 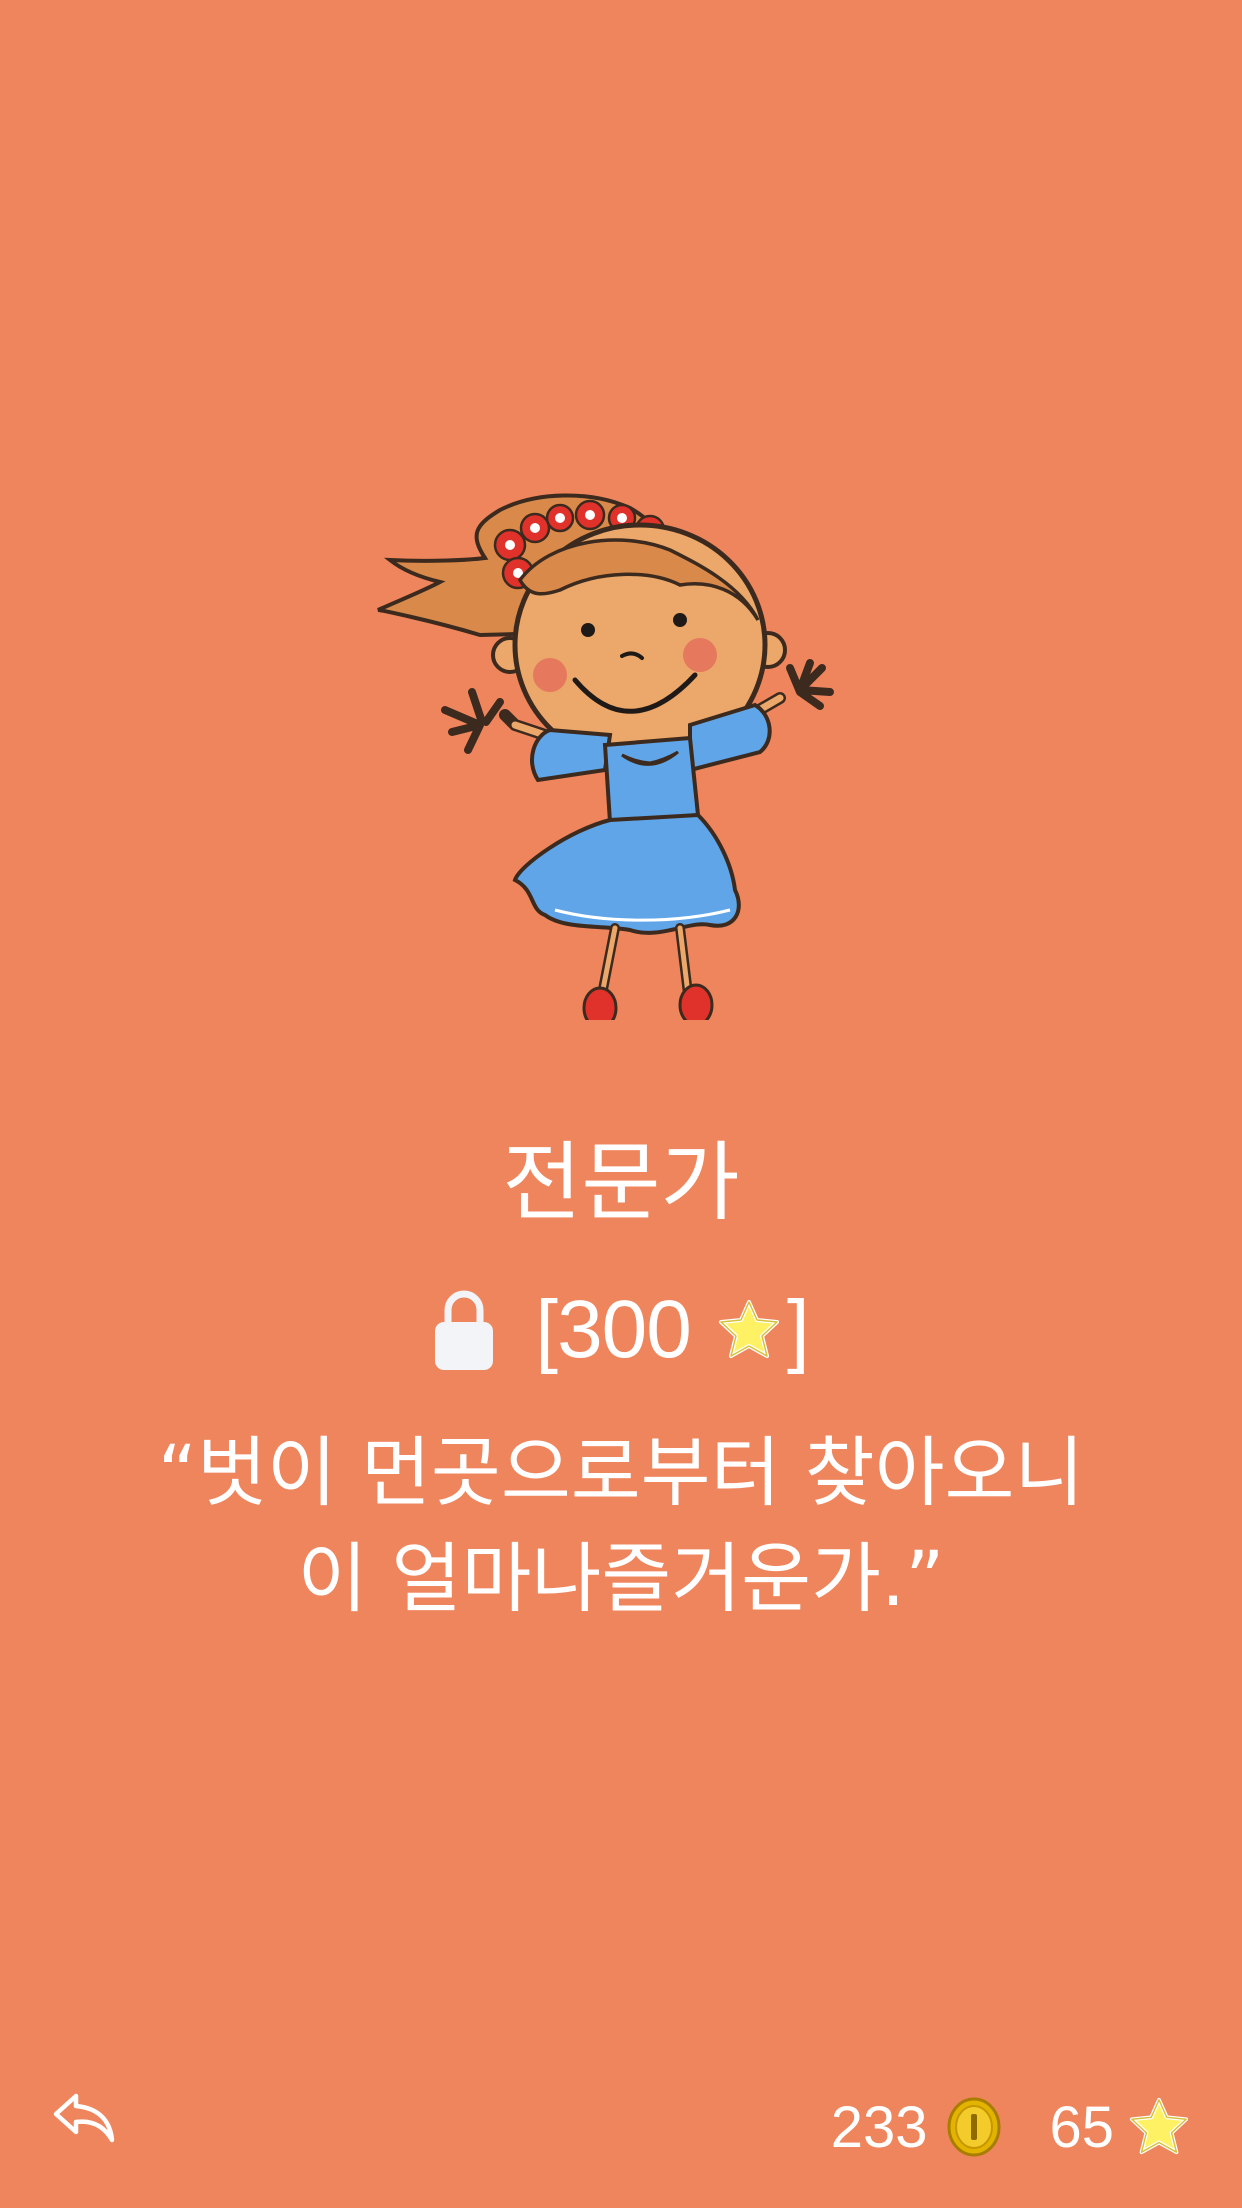 I want to click on unlock-cost: [ 300 ], so click(x=621, y=1330).